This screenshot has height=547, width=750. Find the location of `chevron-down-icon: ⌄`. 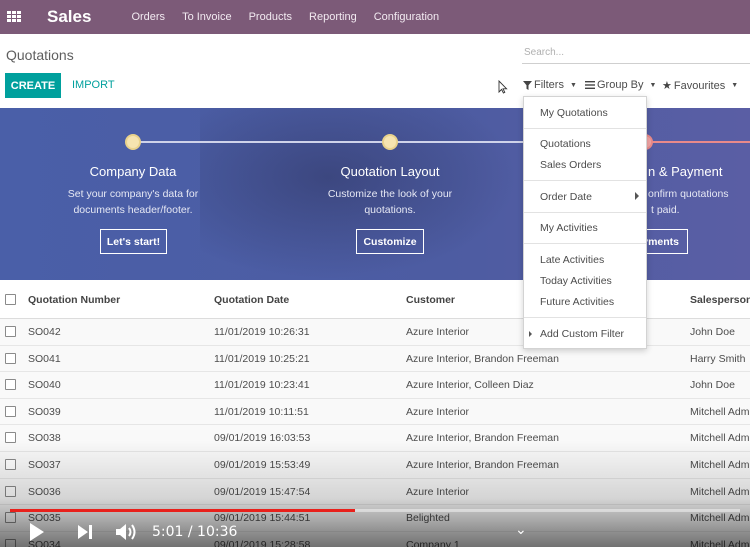

chevron-down-icon: ⌄ is located at coordinates (521, 529).